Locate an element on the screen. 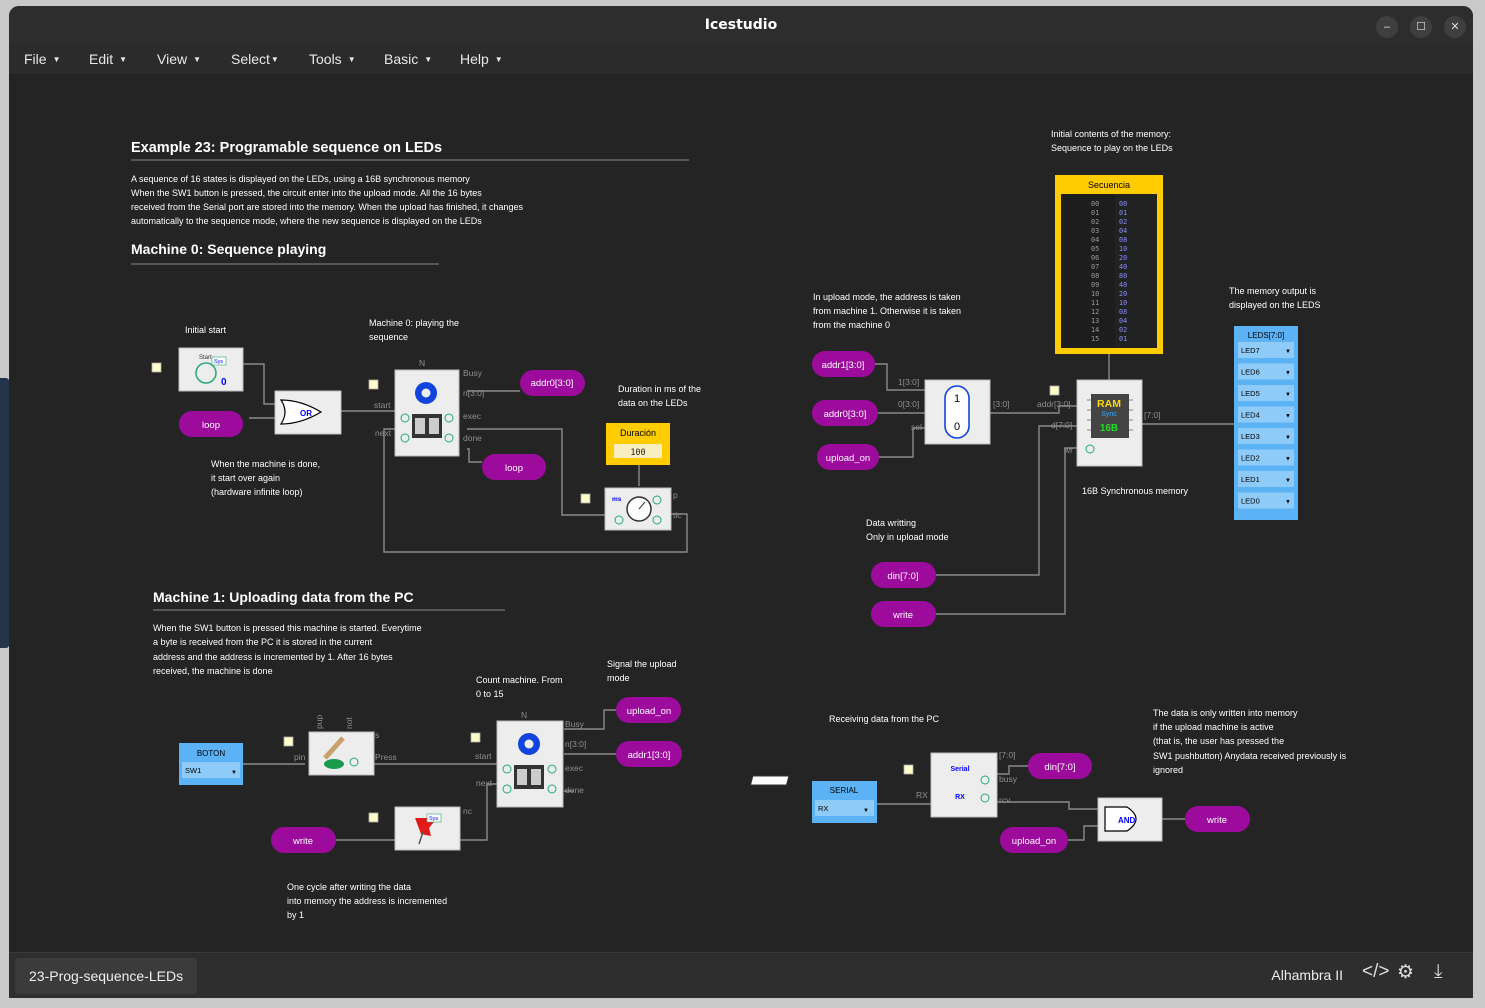  pulse-block: Sys is located at coordinates (427, 828).